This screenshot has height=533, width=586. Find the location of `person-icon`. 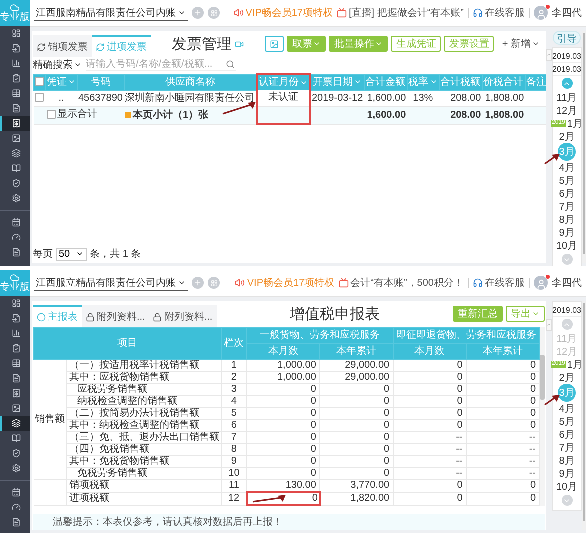

person-icon is located at coordinates (541, 14).